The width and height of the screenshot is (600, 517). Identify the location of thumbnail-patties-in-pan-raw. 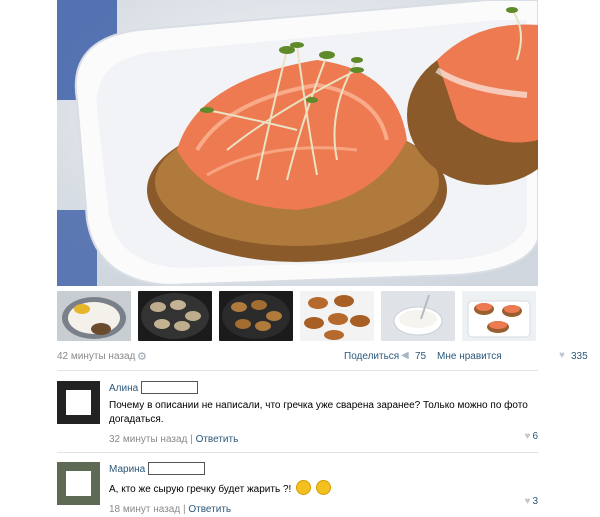
(175, 316).